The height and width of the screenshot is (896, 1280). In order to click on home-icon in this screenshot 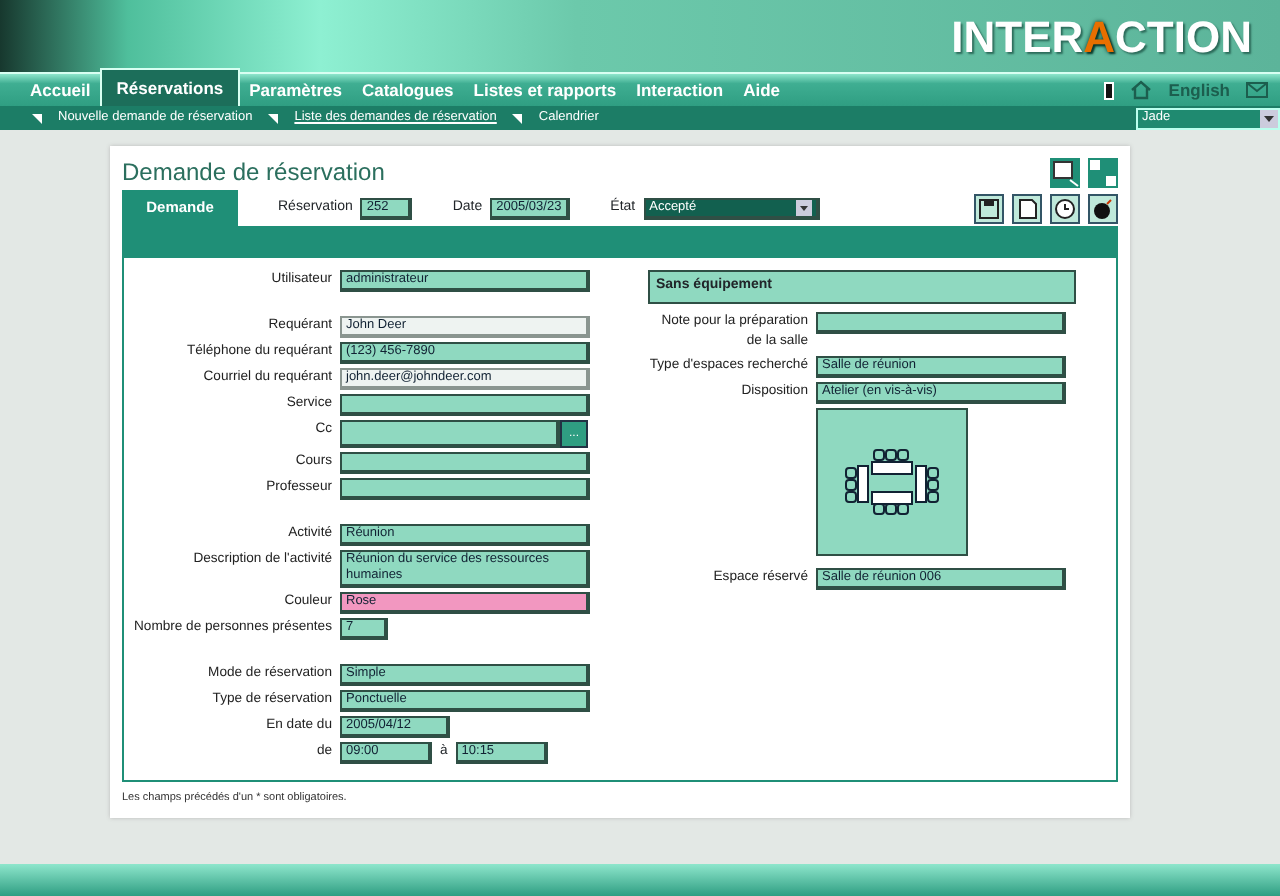, I will do `click(1141, 90)`.